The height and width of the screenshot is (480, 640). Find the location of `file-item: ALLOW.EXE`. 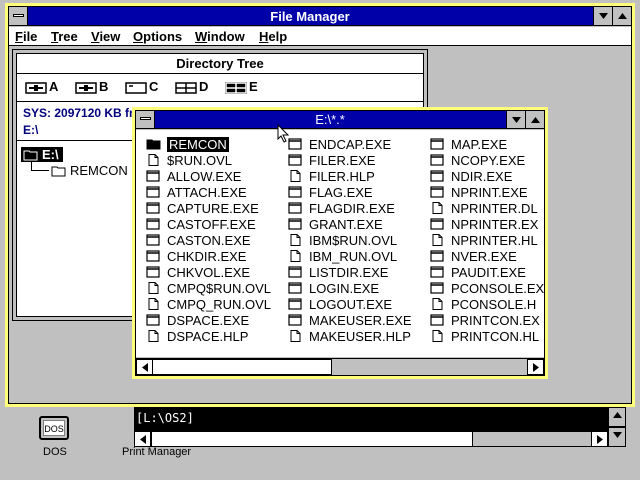

file-item: ALLOW.EXE is located at coordinates (208, 177).